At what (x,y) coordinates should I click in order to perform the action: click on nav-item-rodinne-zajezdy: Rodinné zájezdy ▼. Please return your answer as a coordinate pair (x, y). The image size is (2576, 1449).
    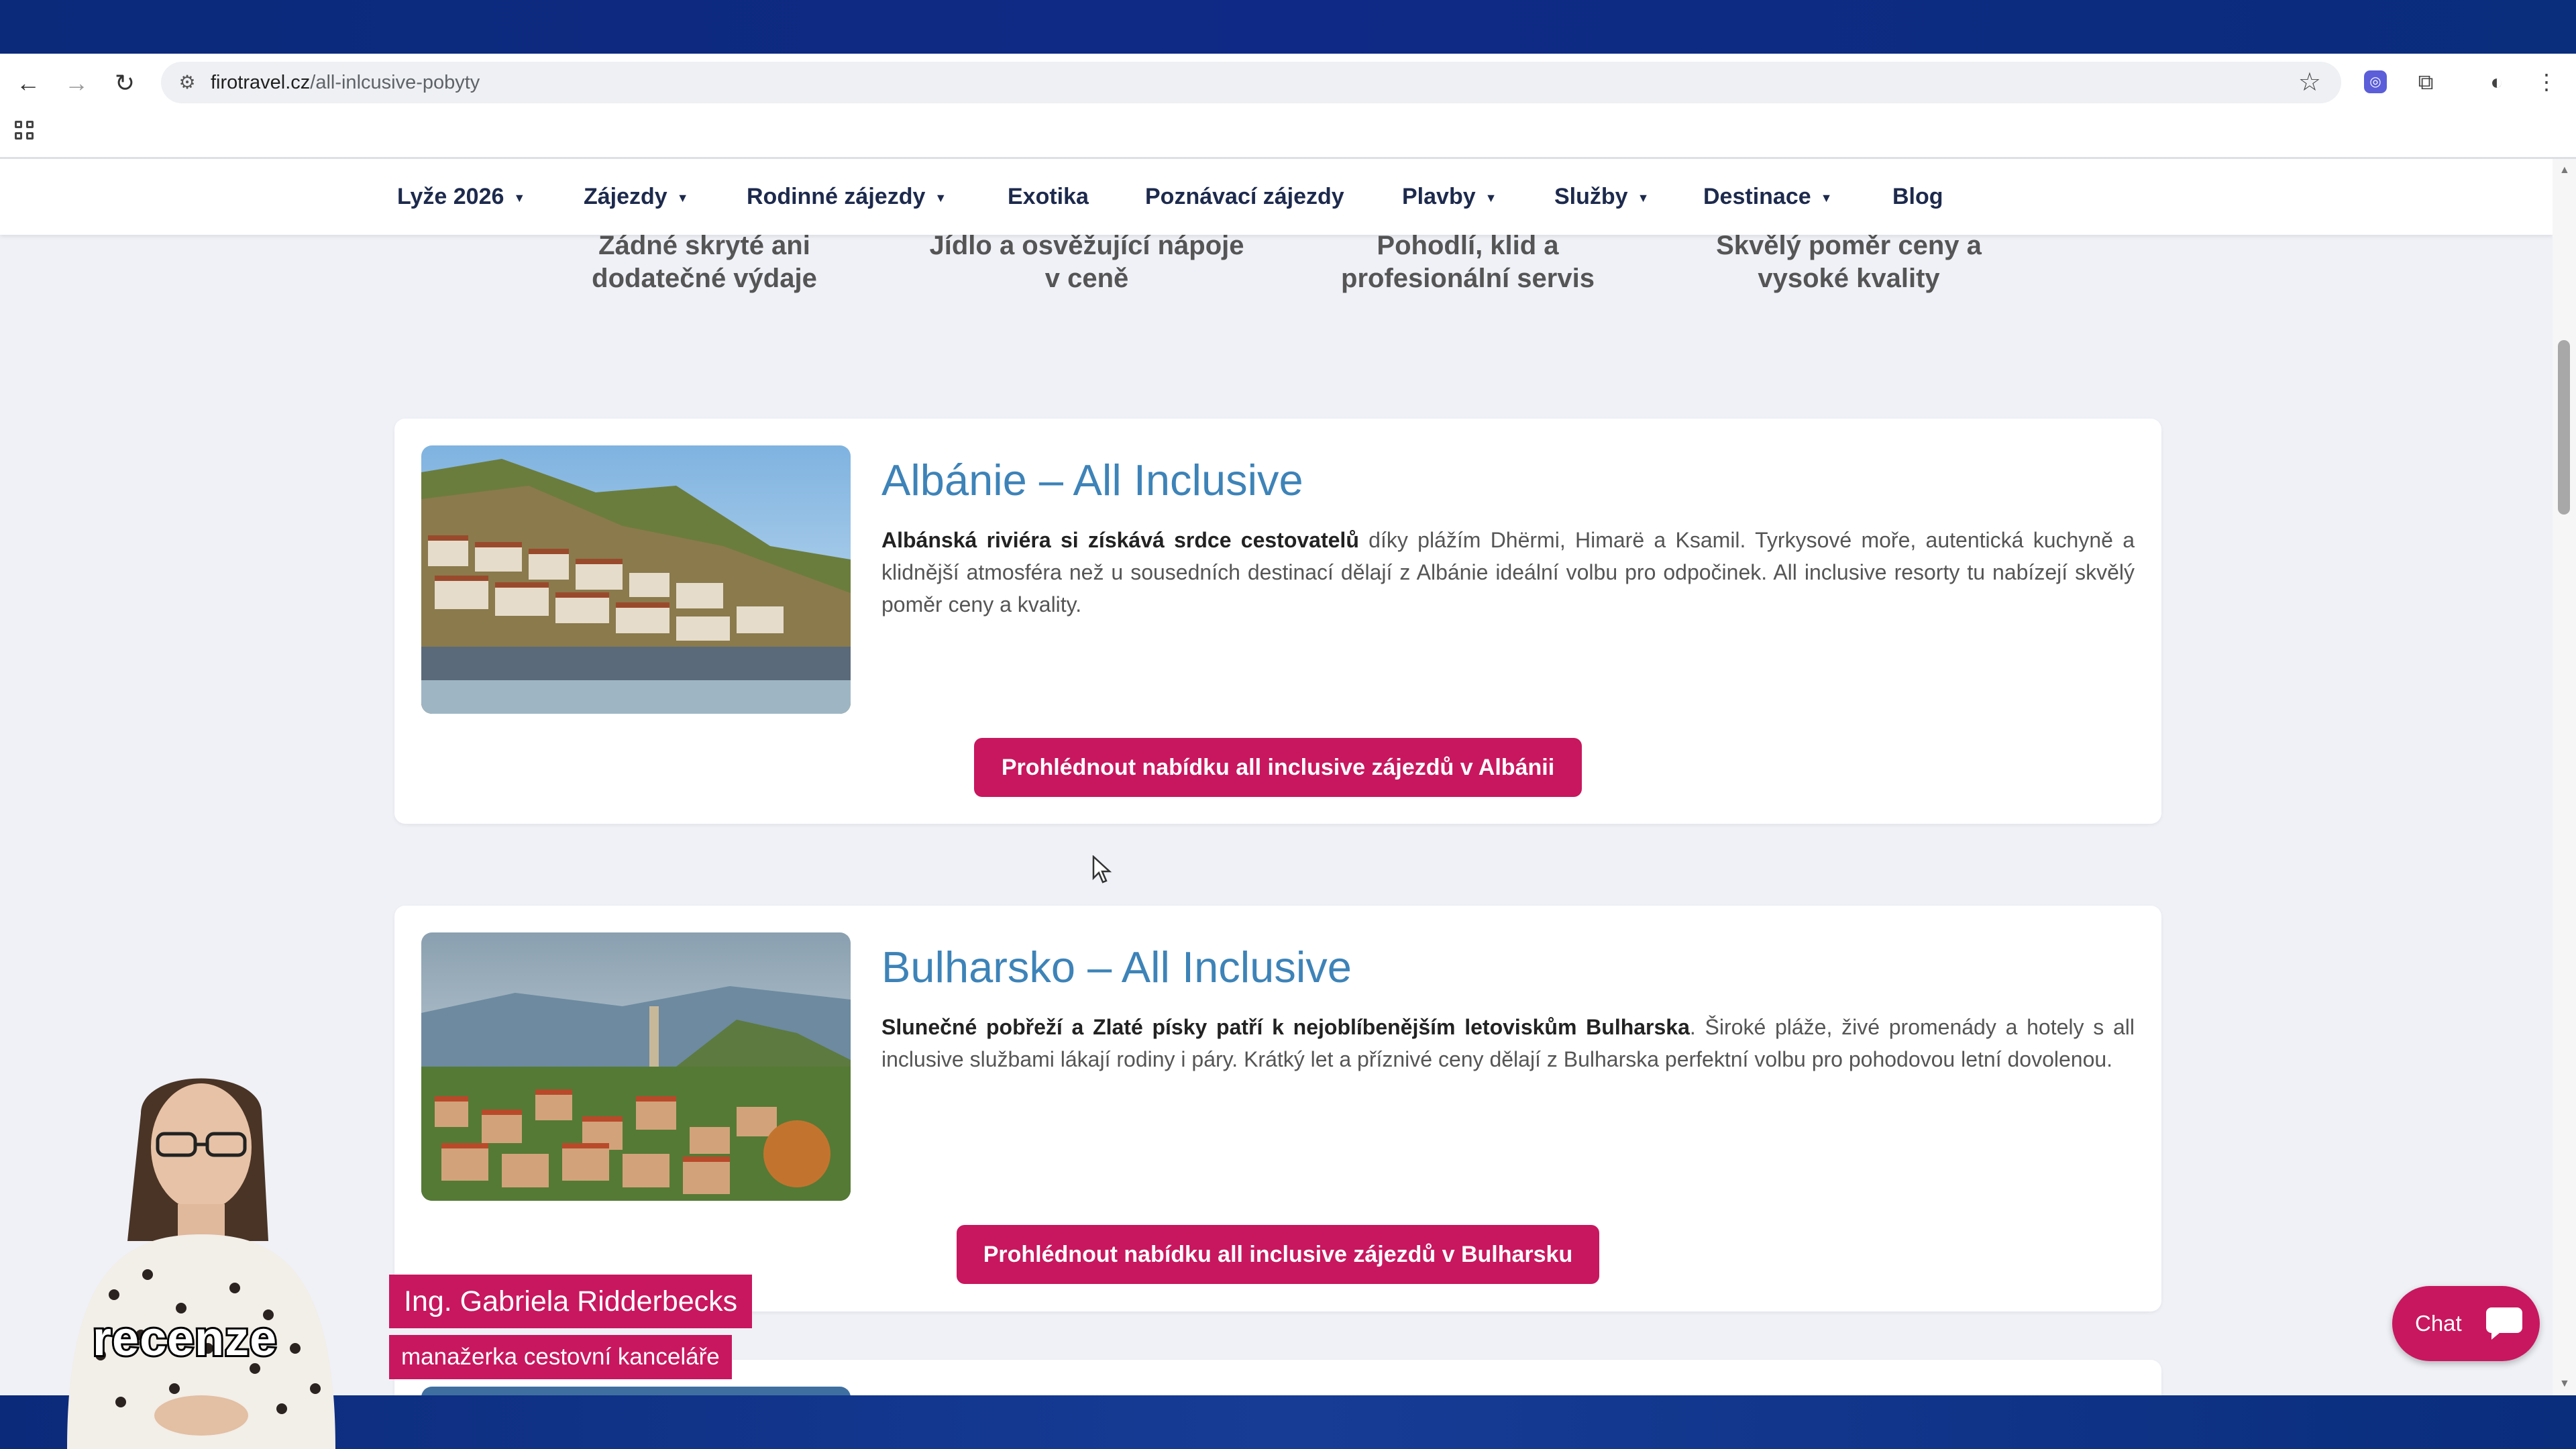
    Looking at the image, I should click on (847, 197).